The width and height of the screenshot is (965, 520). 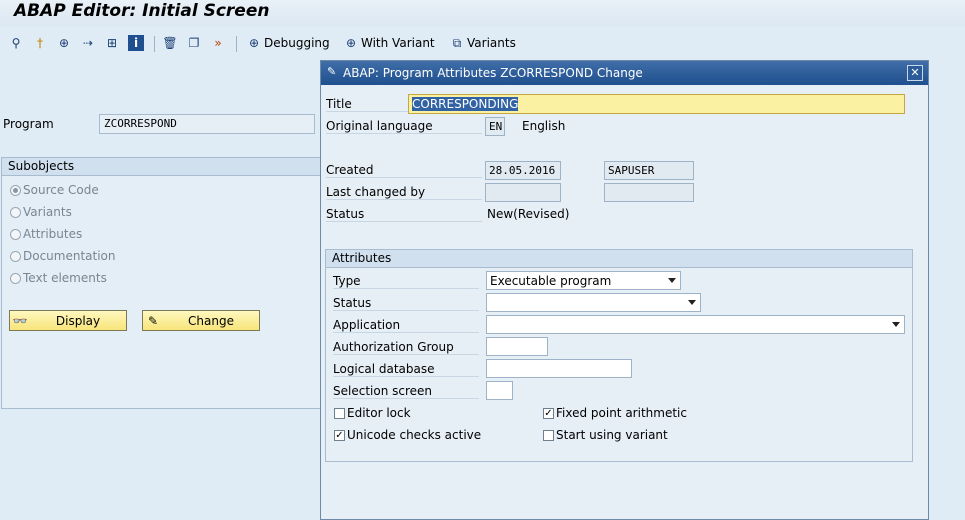 What do you see at coordinates (406, 391) in the screenshot?
I see `selection-screen-label: Selection screen` at bounding box center [406, 391].